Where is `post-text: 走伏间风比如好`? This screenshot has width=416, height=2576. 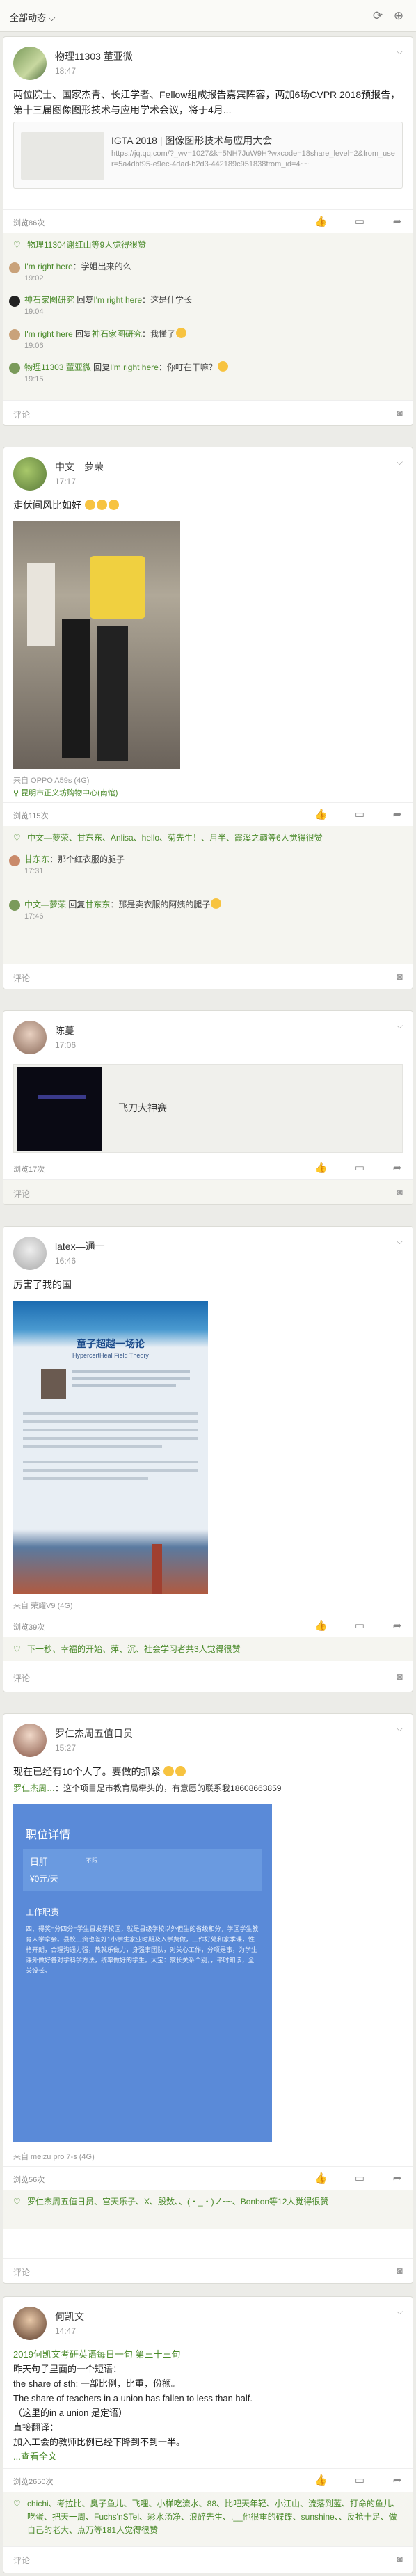 post-text: 走伏间风比如好 is located at coordinates (208, 505).